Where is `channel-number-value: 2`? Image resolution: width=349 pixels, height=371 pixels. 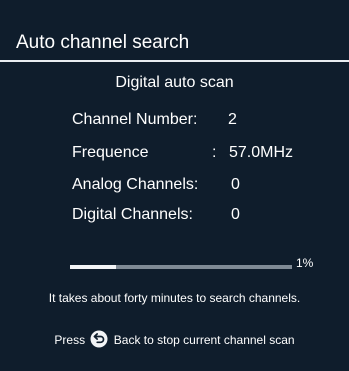
channel-number-value: 2 is located at coordinates (232, 119).